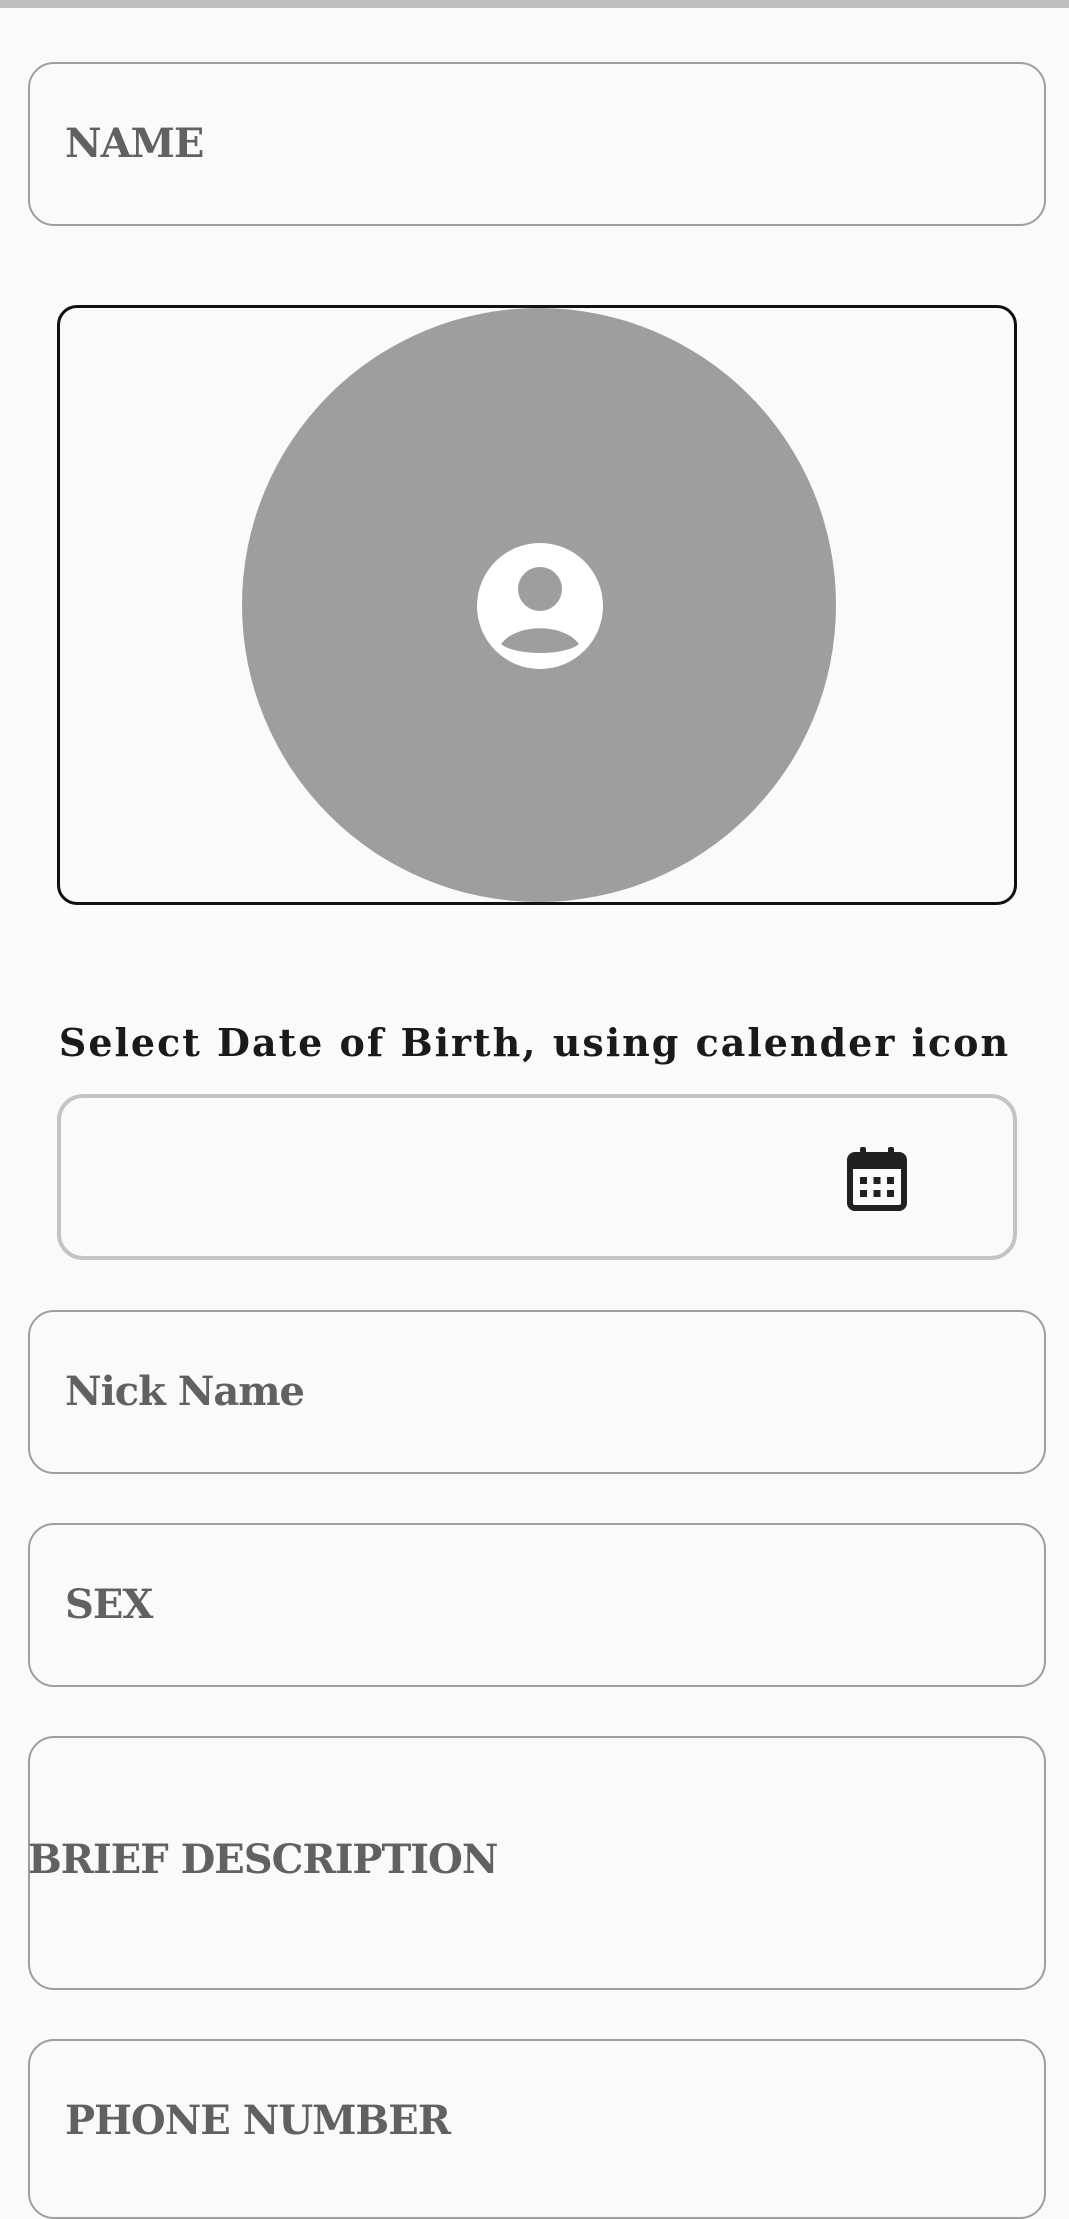  I want to click on profile-photo-circle, so click(539, 605).